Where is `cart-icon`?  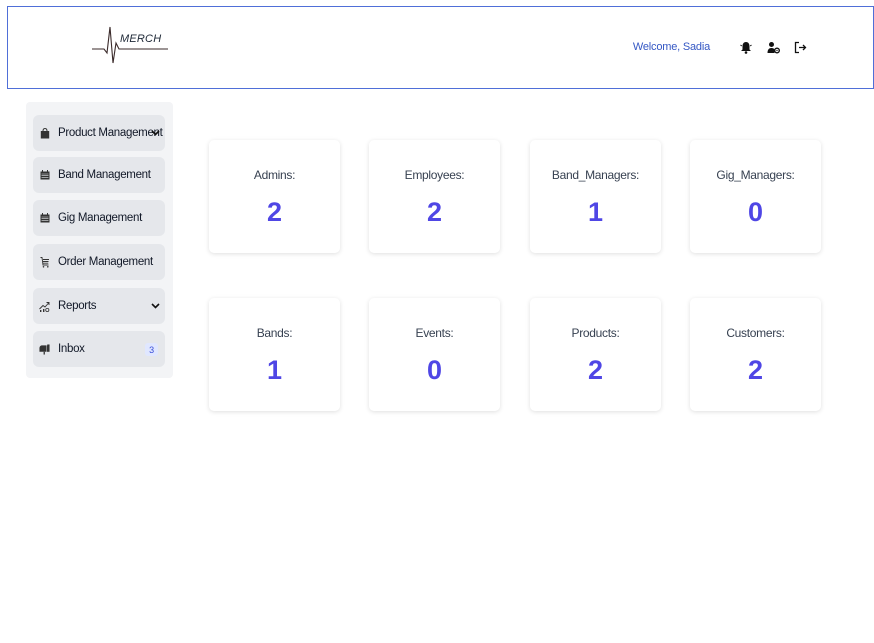 cart-icon is located at coordinates (44, 262).